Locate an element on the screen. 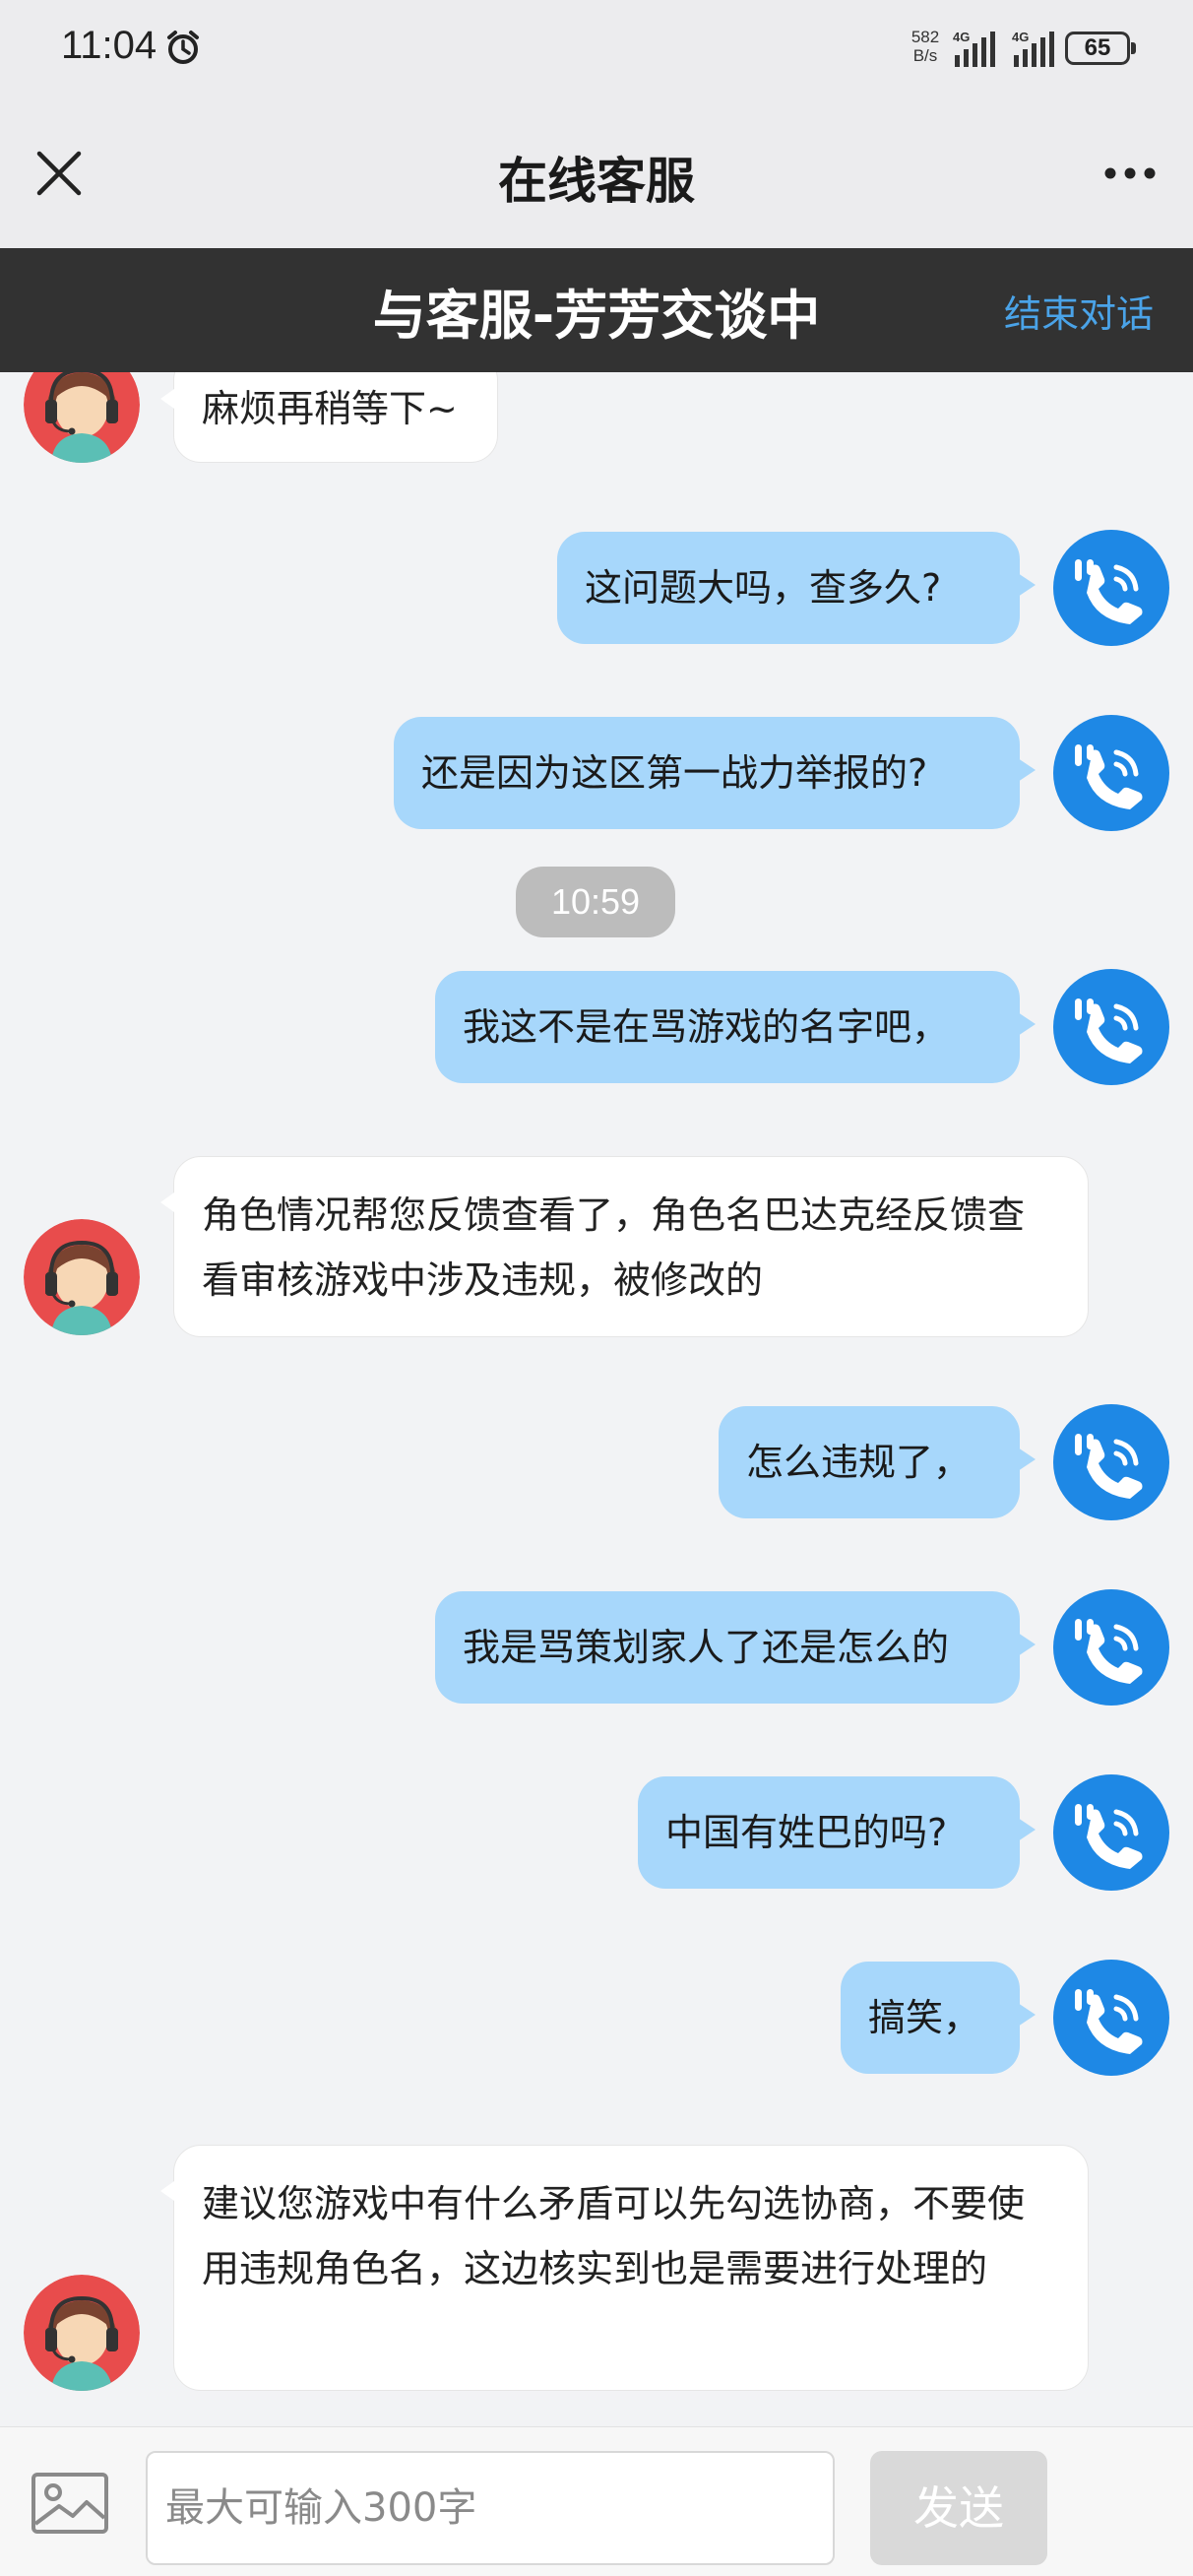 The image size is (1193, 2576). image-icon is located at coordinates (70, 2503).